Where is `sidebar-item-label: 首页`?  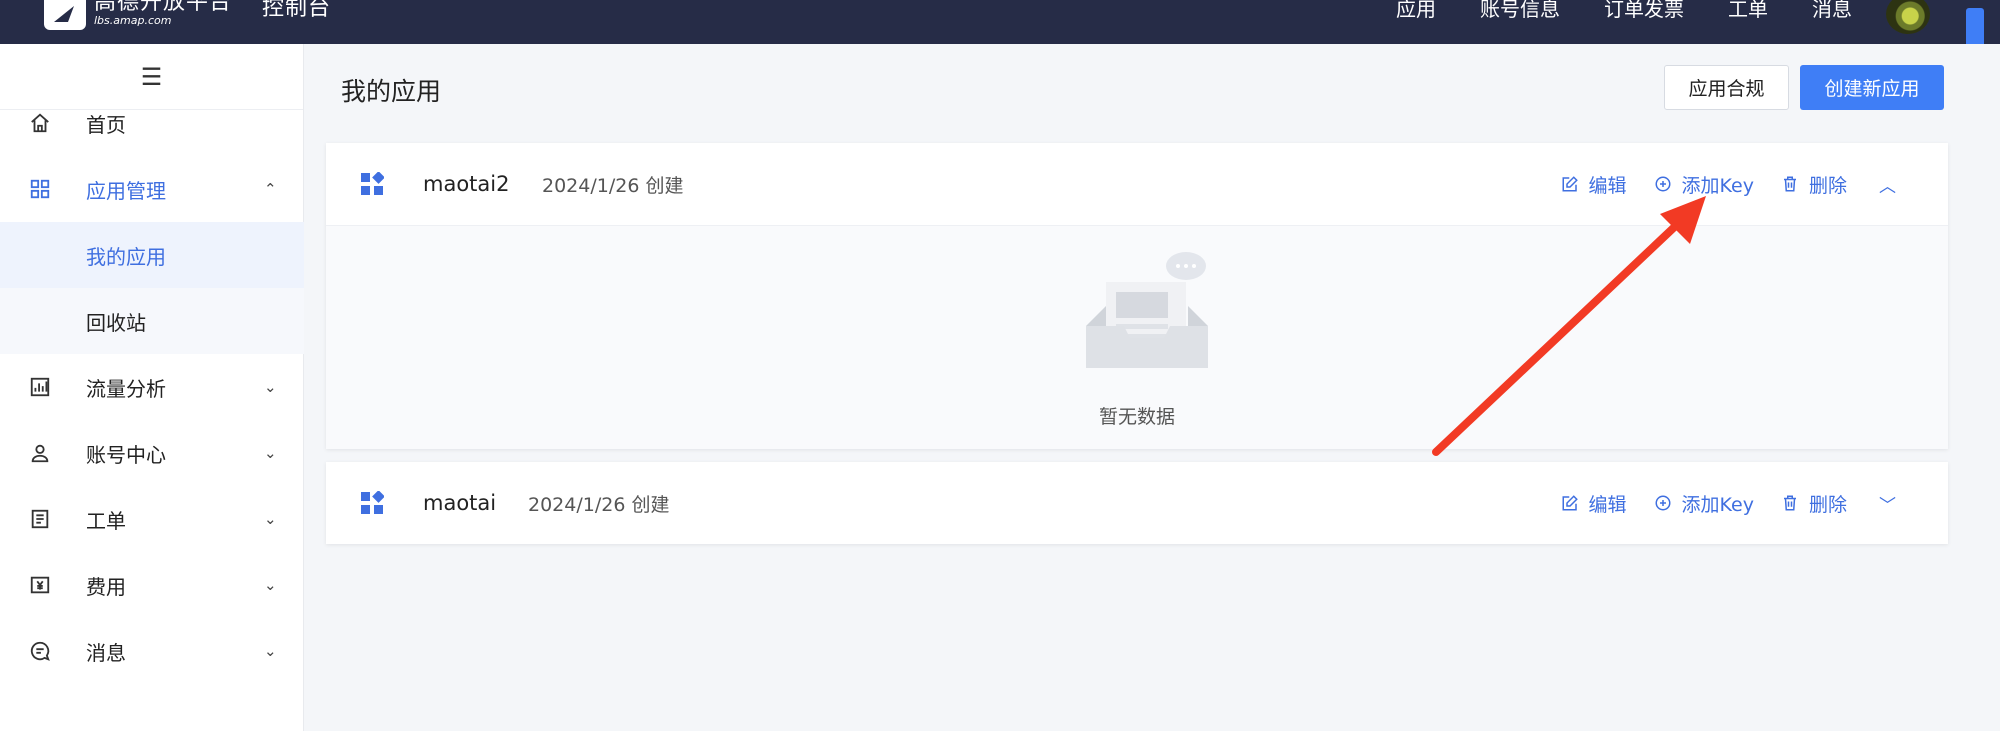 sidebar-item-label: 首页 is located at coordinates (106, 124).